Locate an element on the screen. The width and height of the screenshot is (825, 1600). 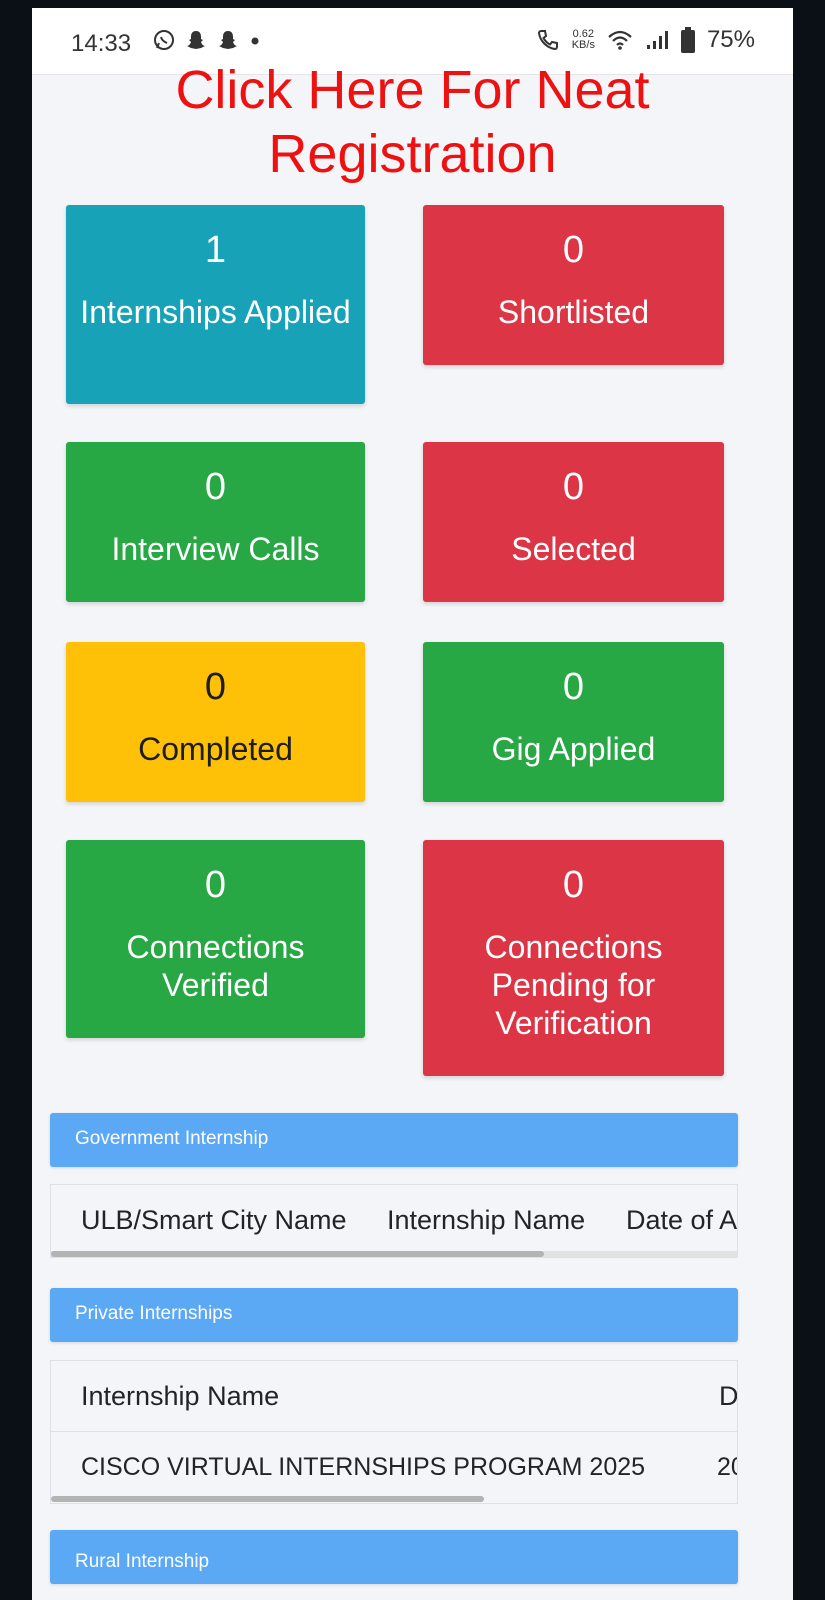
network-speed: 0.62 KB/s is located at coordinates (583, 40).